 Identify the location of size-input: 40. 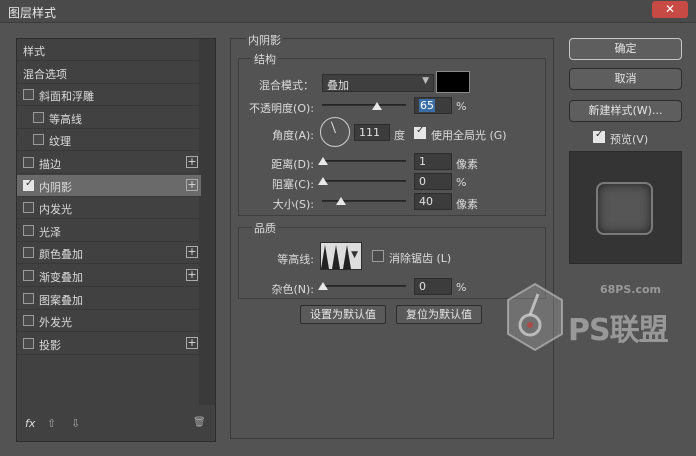
(433, 201).